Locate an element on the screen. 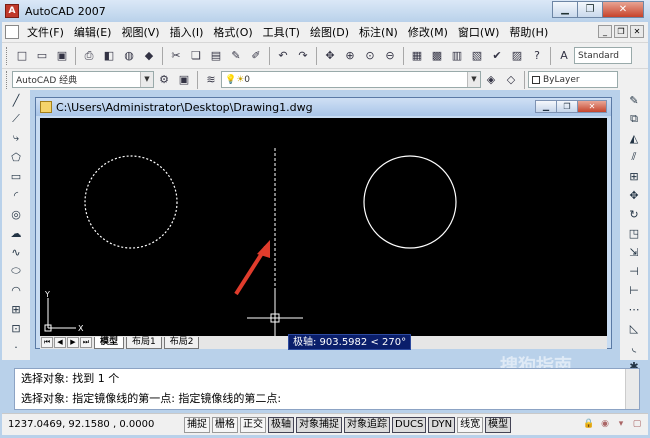 The width and height of the screenshot is (650, 438). paste-icon: ▤ is located at coordinates (216, 56).